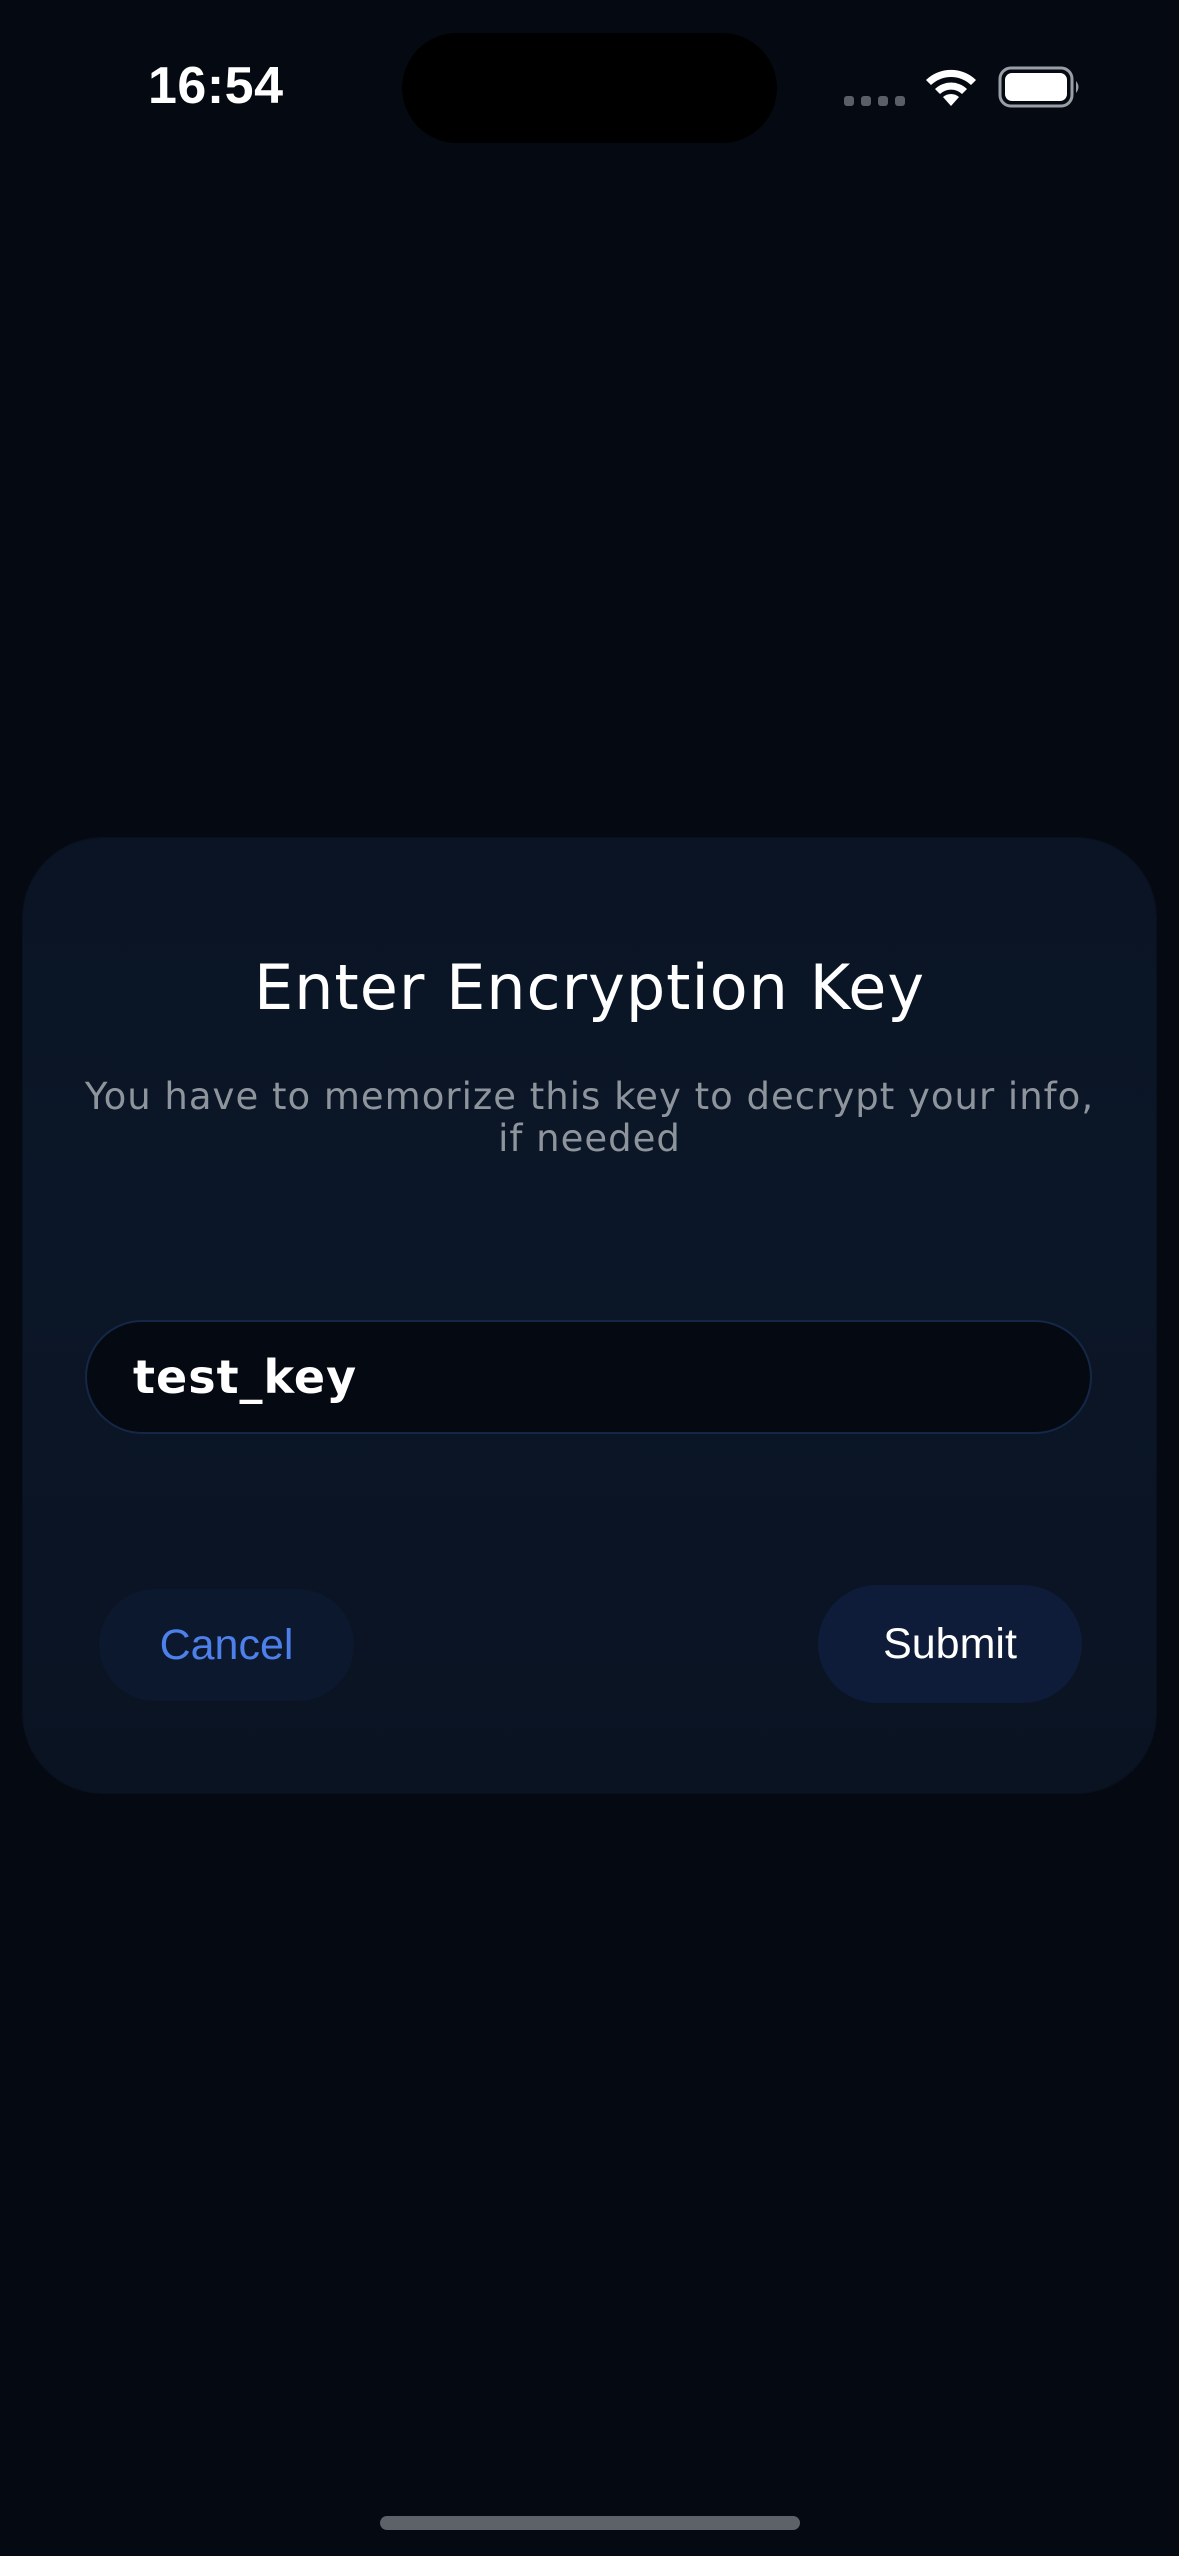  What do you see at coordinates (590, 2523) in the screenshot?
I see `home-indicator` at bounding box center [590, 2523].